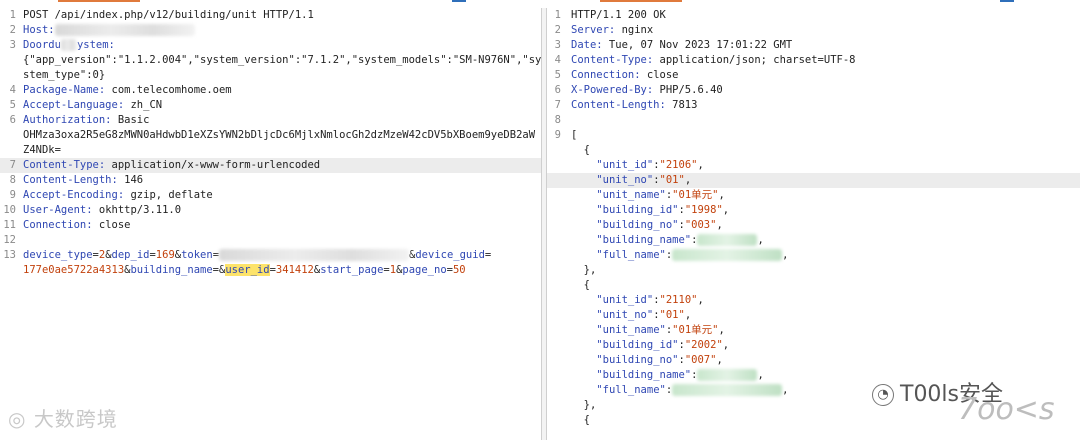 The image size is (1080, 440). What do you see at coordinates (637, 225) in the screenshot?
I see `json-key: "building_no"` at bounding box center [637, 225].